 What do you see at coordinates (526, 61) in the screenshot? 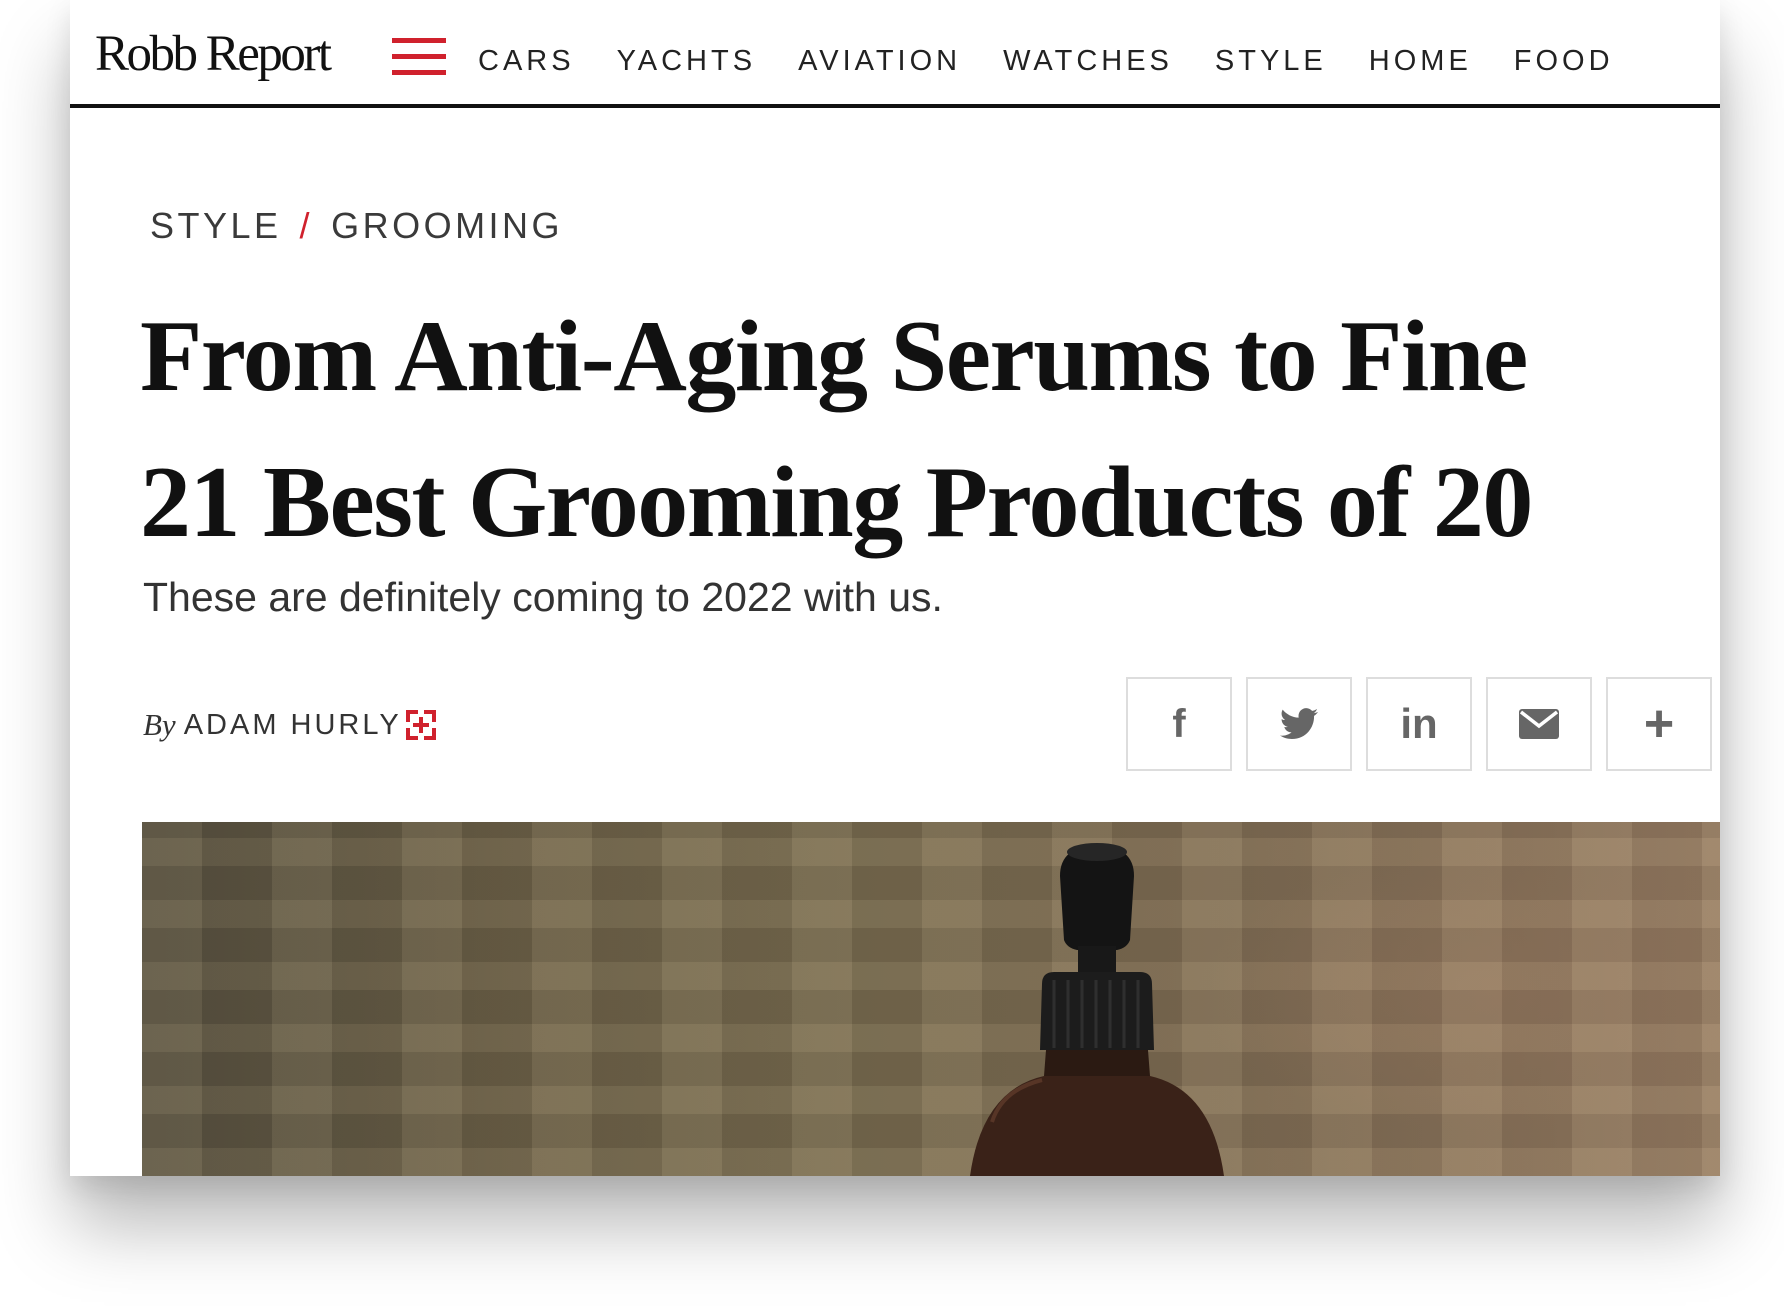
I see `nav-link-cars: CARS` at bounding box center [526, 61].